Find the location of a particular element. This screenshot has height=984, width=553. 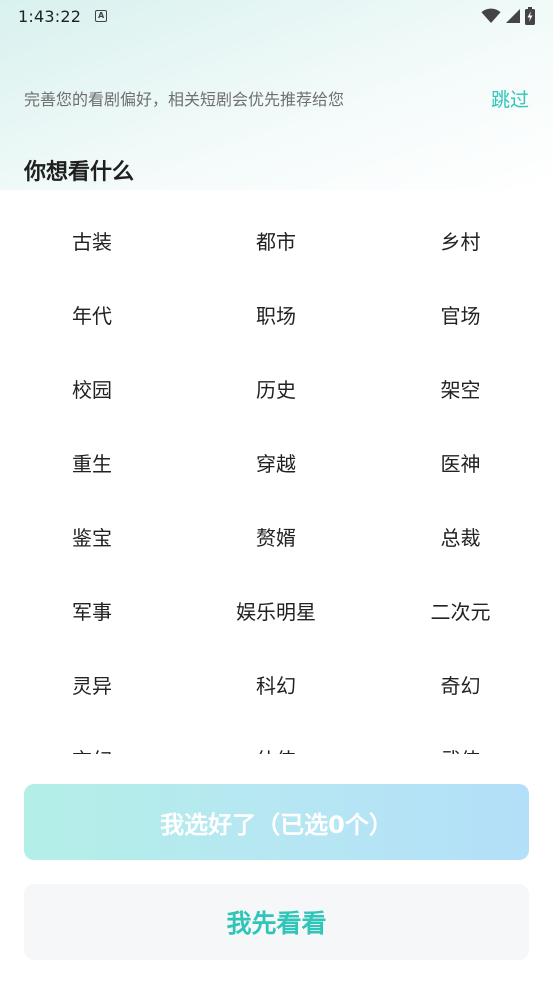

genre-tag: 历史 is located at coordinates (276, 388).